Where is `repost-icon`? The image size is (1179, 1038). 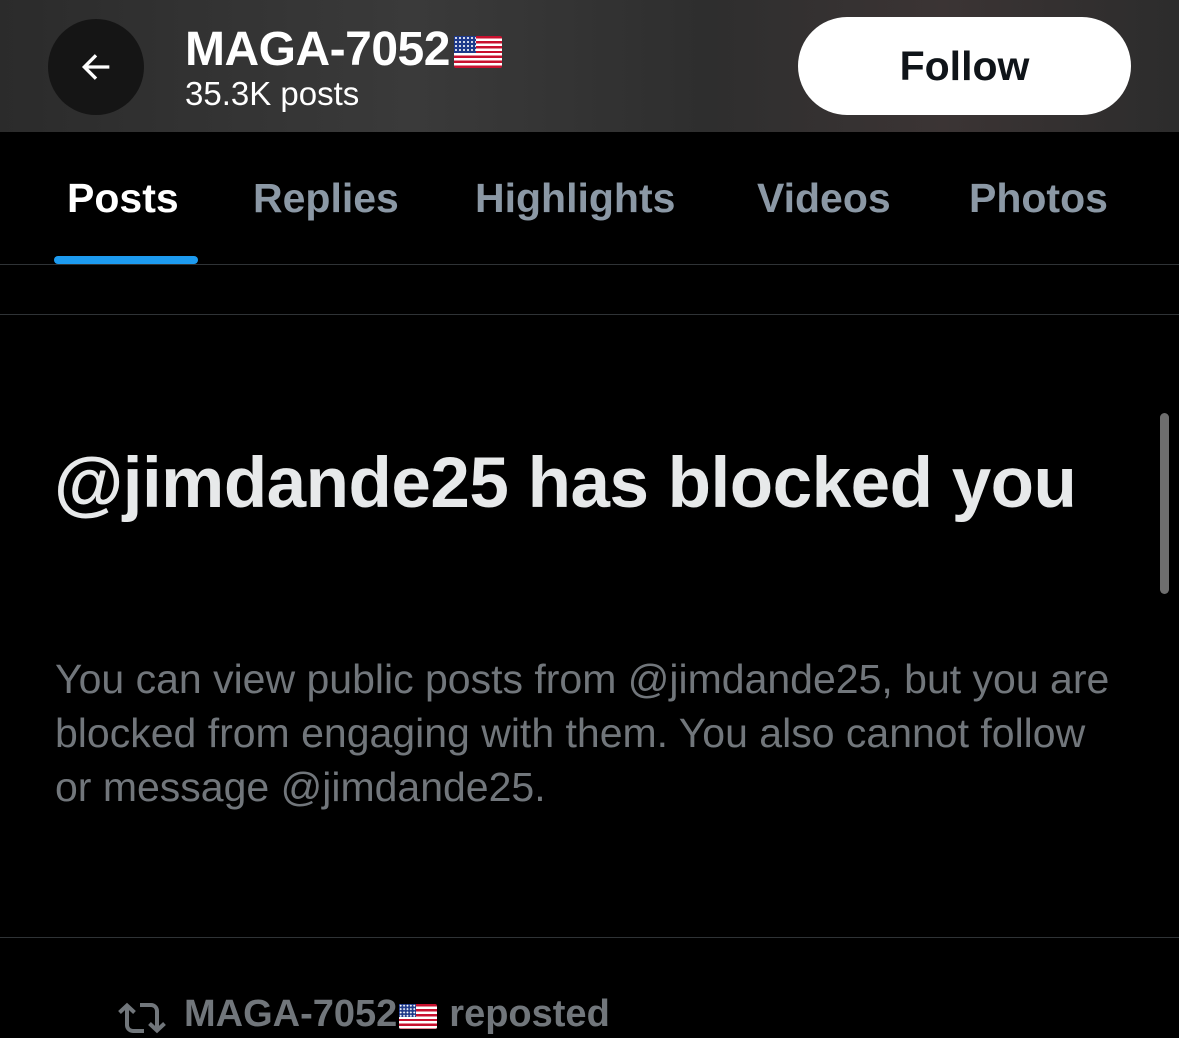
repost-icon is located at coordinates (142, 1017).